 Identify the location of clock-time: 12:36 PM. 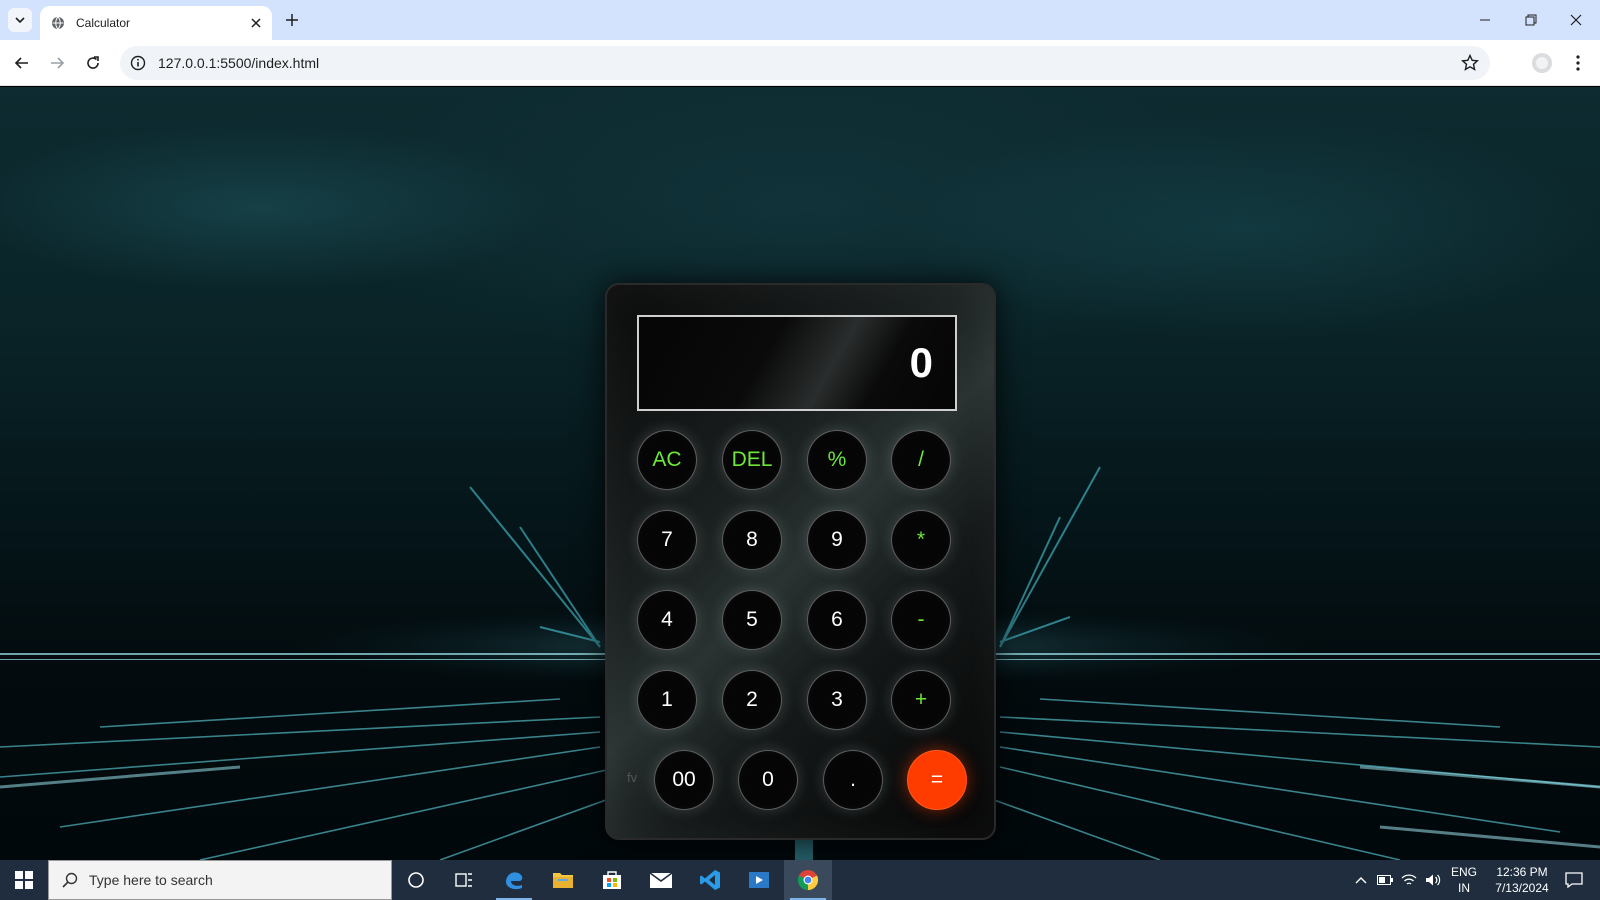
(1522, 872).